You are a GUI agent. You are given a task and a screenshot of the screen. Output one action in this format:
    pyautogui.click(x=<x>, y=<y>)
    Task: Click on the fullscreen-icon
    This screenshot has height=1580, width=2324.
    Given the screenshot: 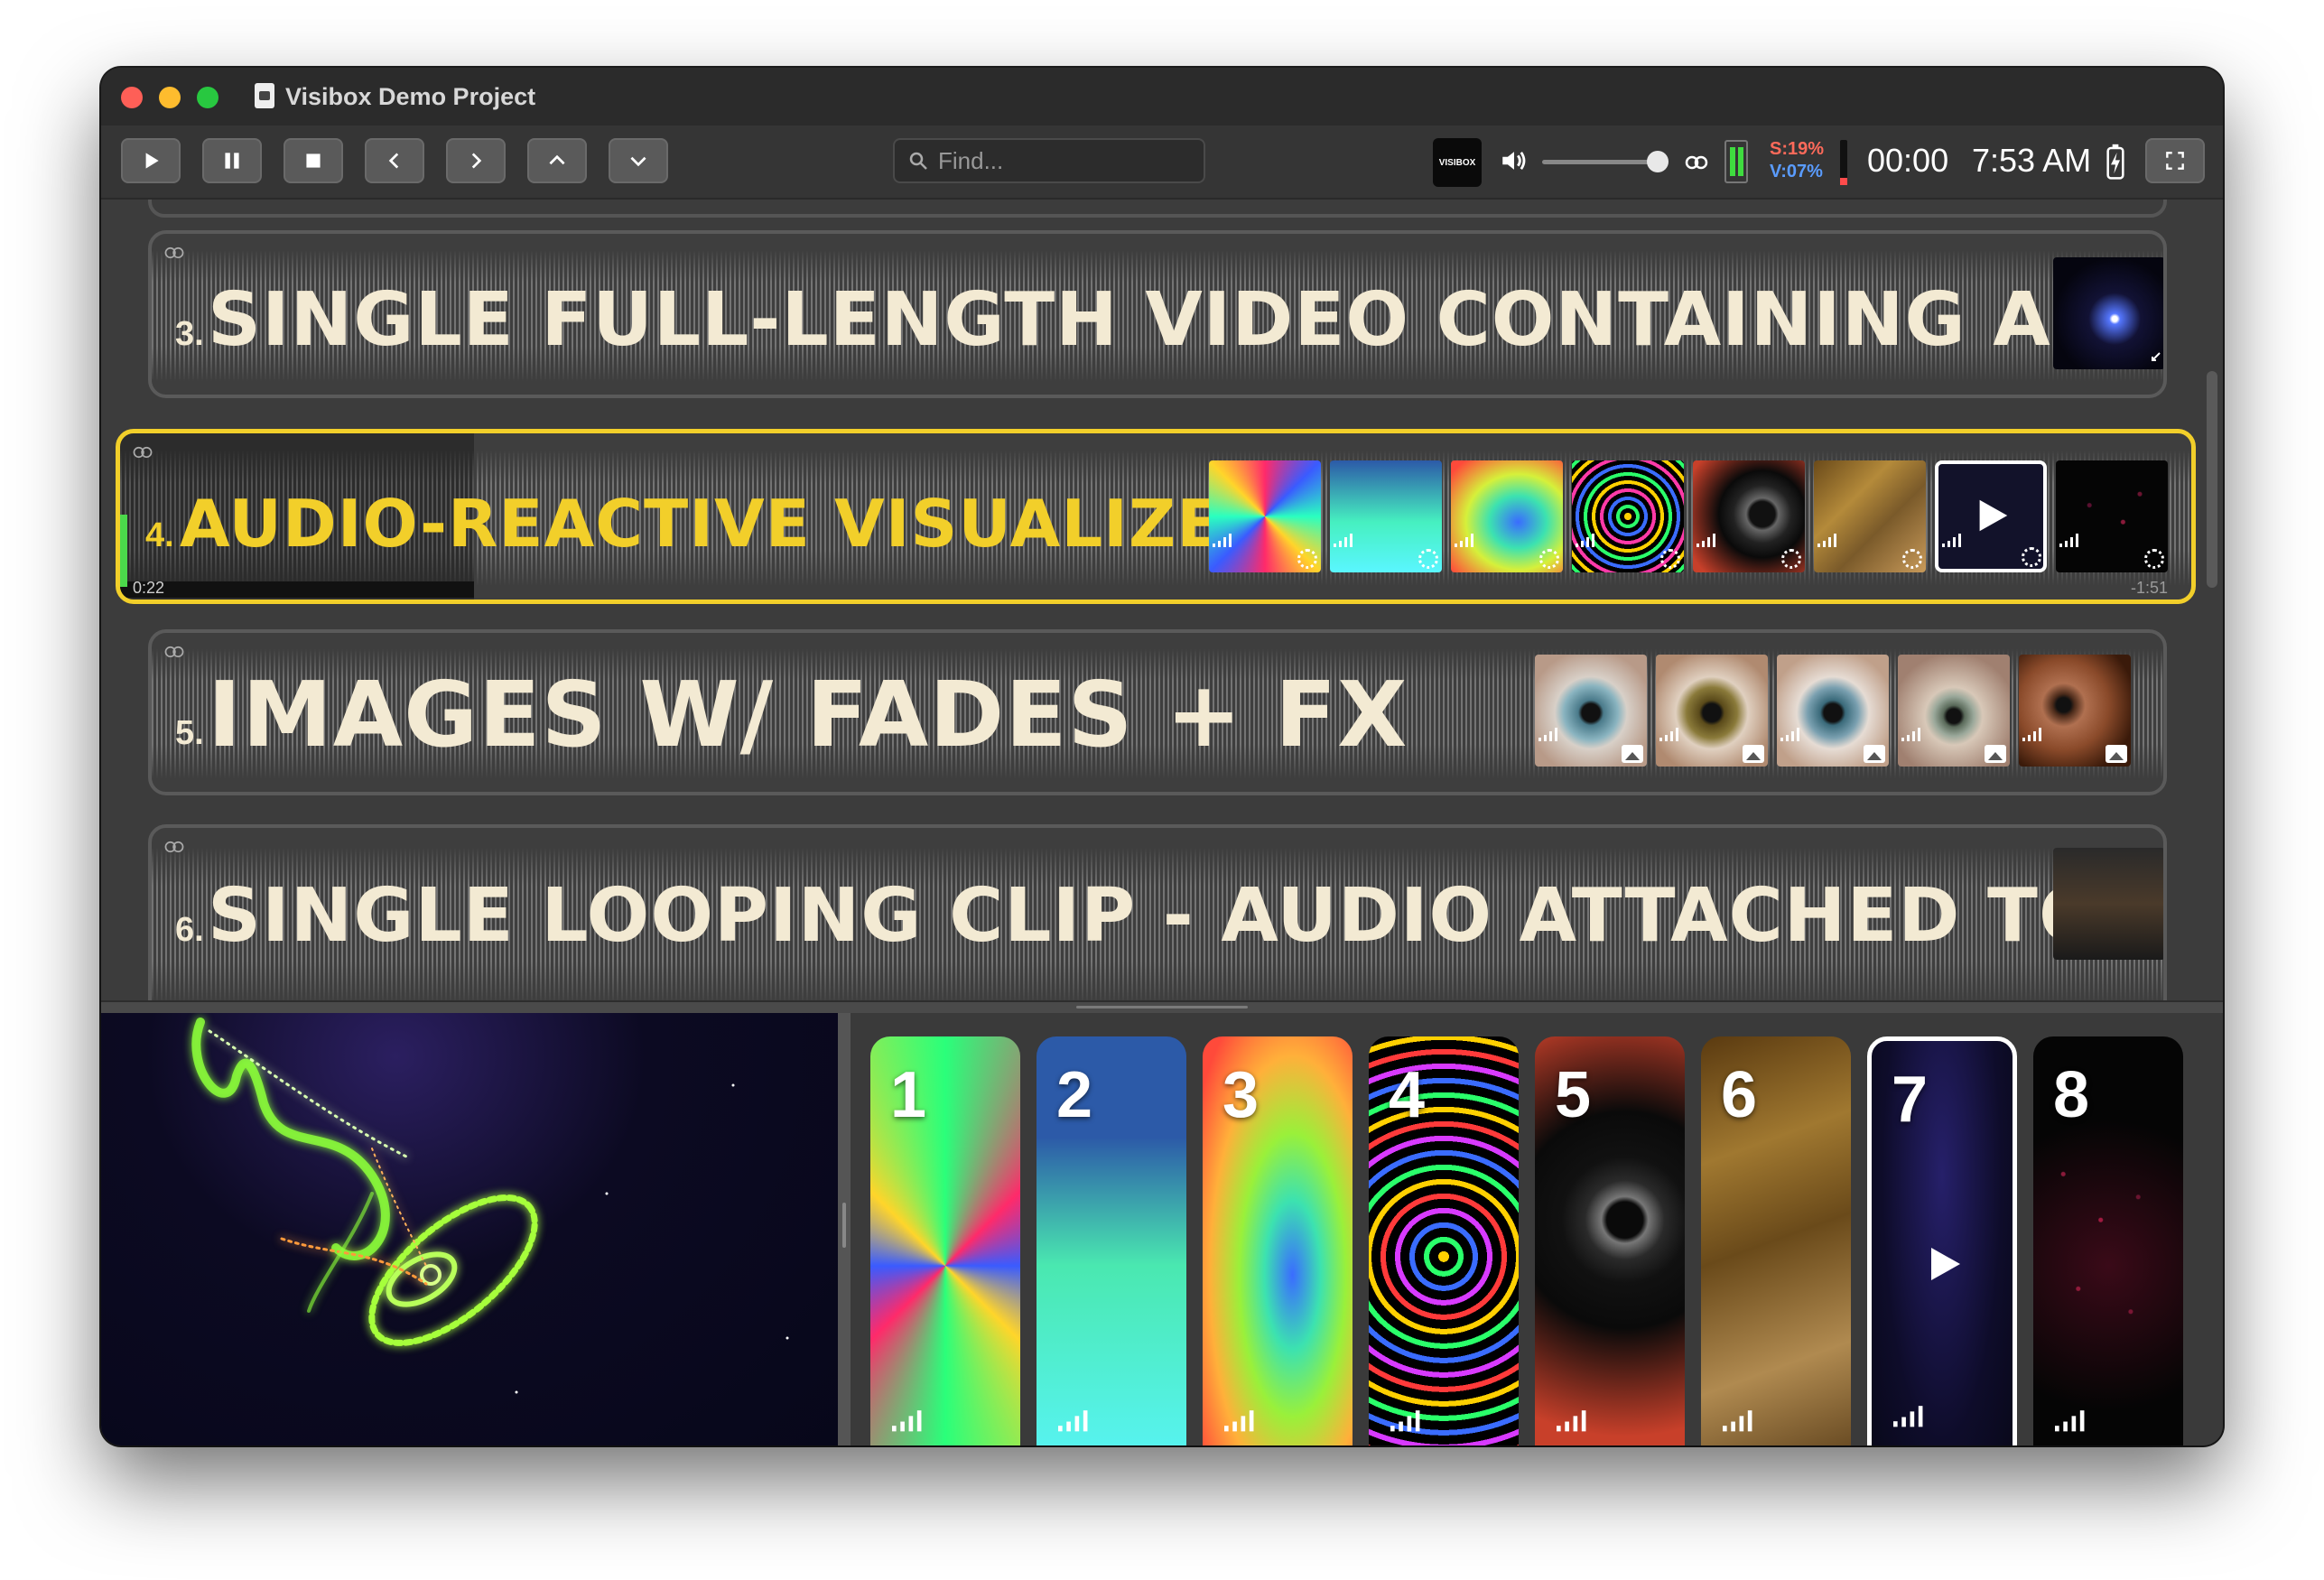 What is the action you would take?
    pyautogui.click(x=2175, y=161)
    